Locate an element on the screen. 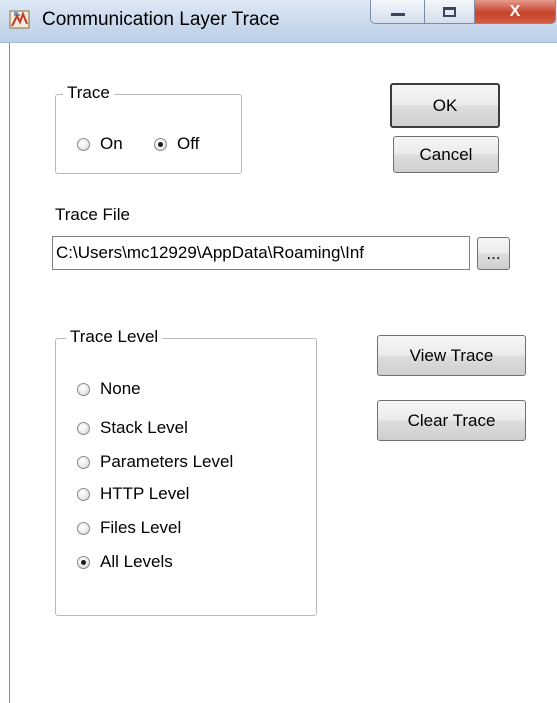 Image resolution: width=557 pixels, height=703 pixels. trace-off-radio is located at coordinates (160, 144).